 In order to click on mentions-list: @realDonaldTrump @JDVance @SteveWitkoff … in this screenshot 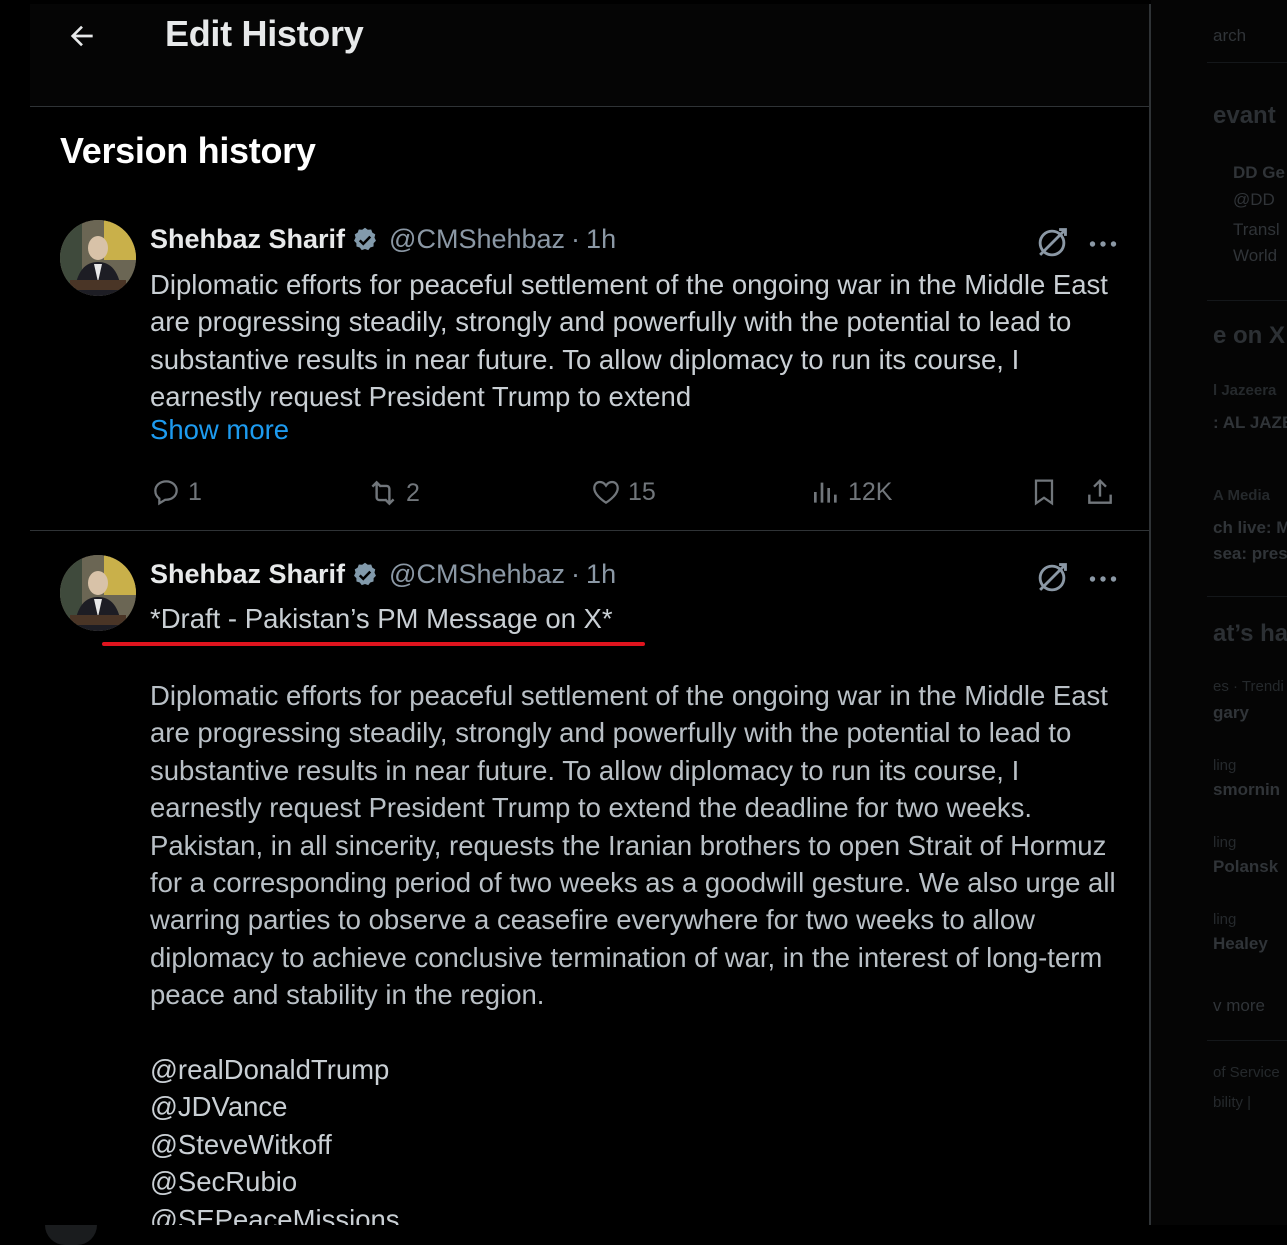, I will do `click(275, 1138)`.